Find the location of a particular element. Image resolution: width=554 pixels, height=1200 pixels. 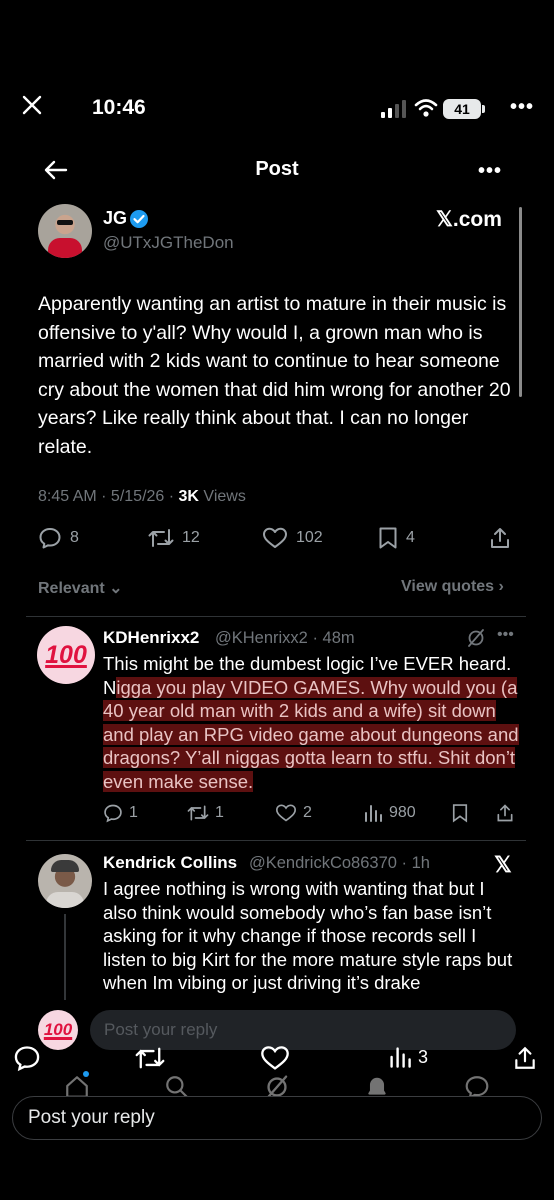

post-meta: 8:45 AM · 5/15/26 · 3K Views is located at coordinates (142, 497).